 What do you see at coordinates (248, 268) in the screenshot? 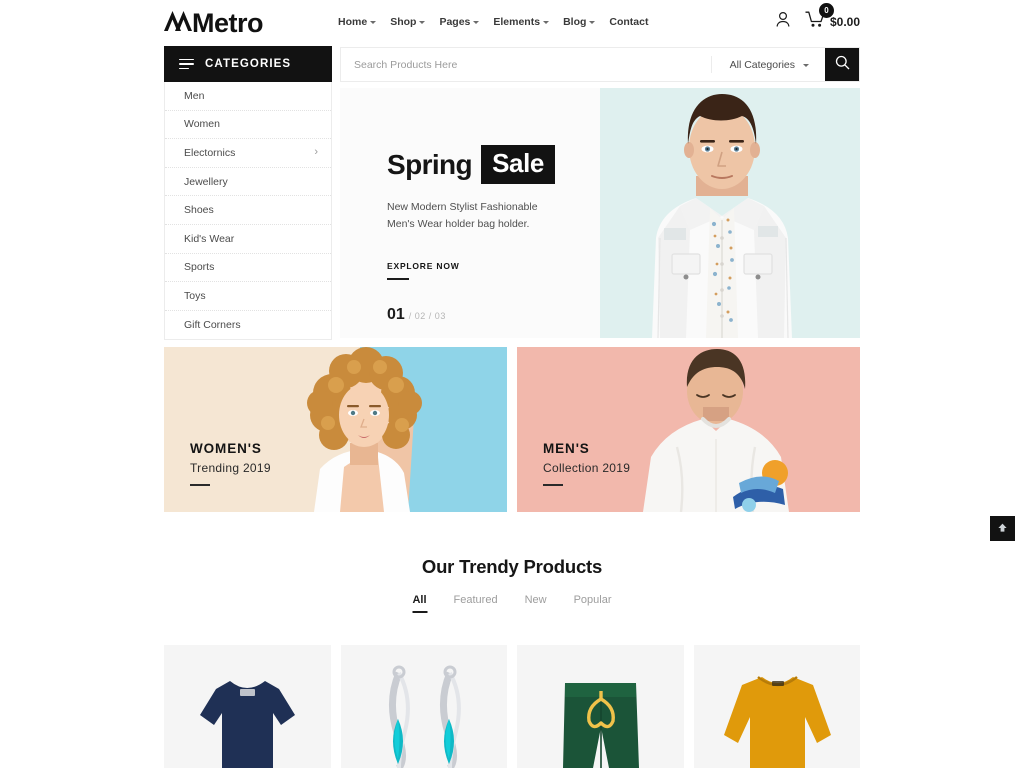
I see `sidebar-item-sports: Sports` at bounding box center [248, 268].